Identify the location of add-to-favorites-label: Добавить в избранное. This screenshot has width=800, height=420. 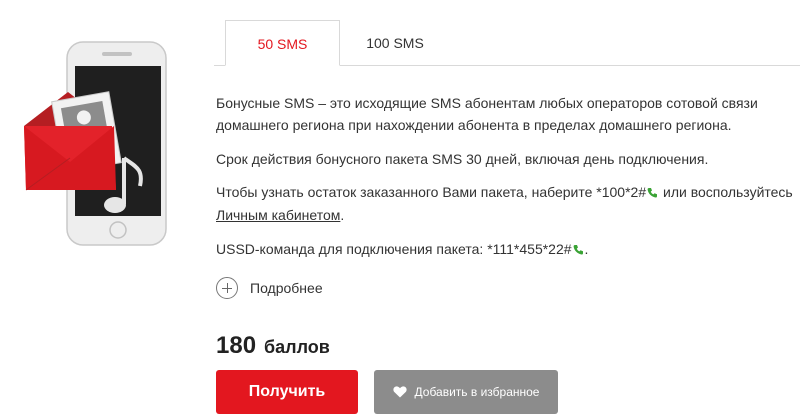
(477, 392).